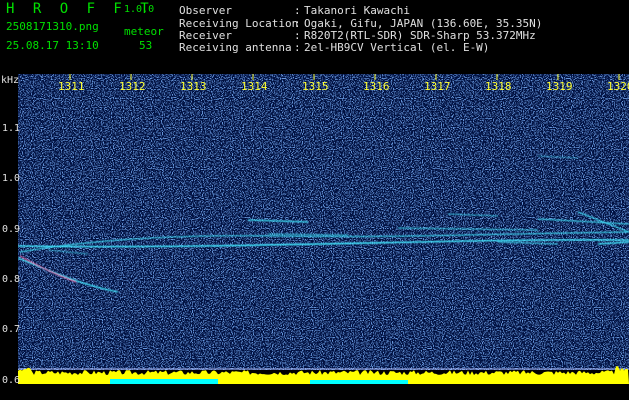  Describe the element at coordinates (437, 86) in the screenshot. I see `time-tick-label: 1317` at that location.